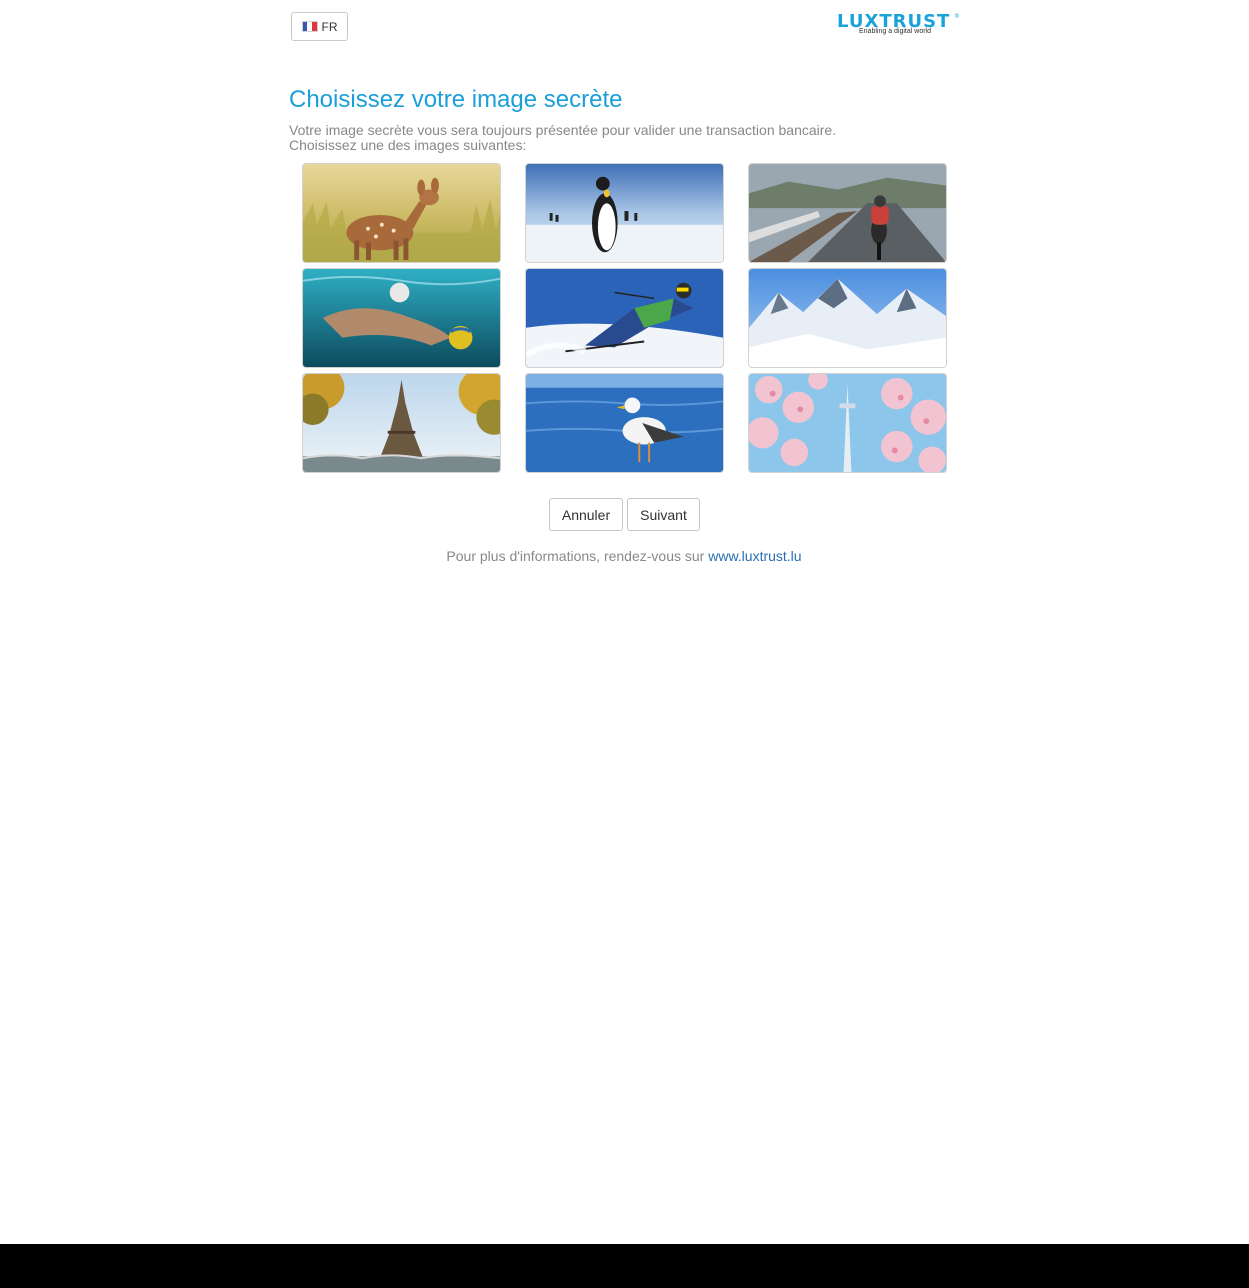  I want to click on cancel-button: Annuler, so click(586, 514).